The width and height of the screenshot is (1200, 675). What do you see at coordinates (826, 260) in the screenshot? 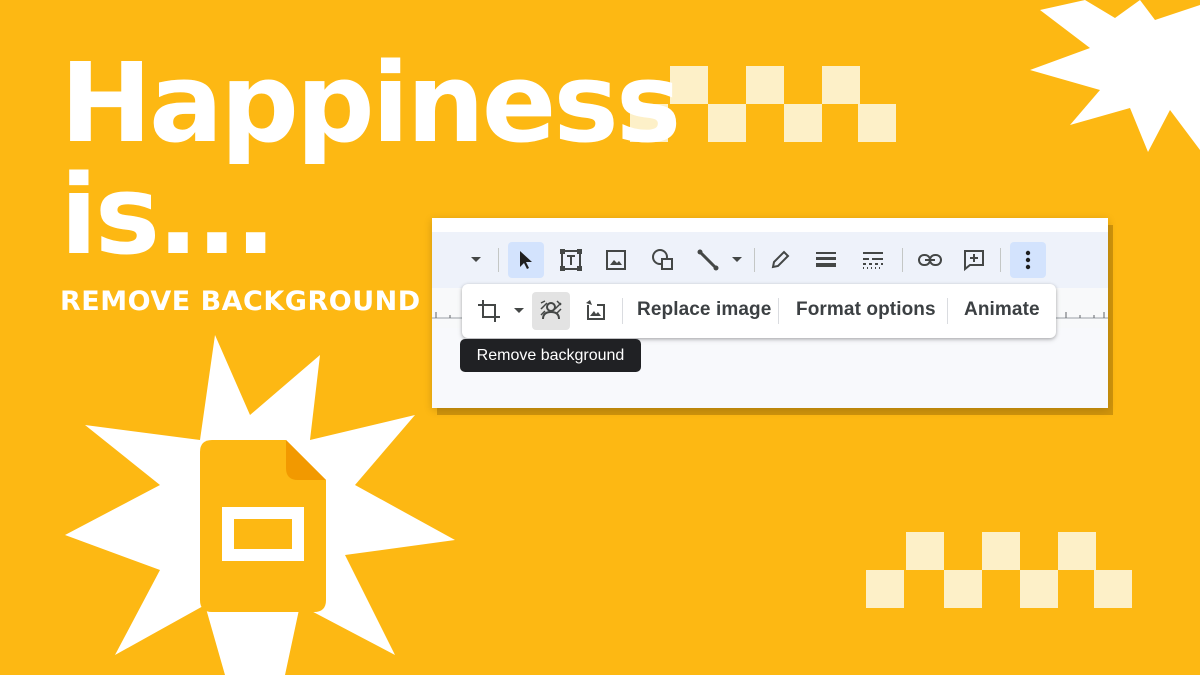
I see `border-weight-icon` at bounding box center [826, 260].